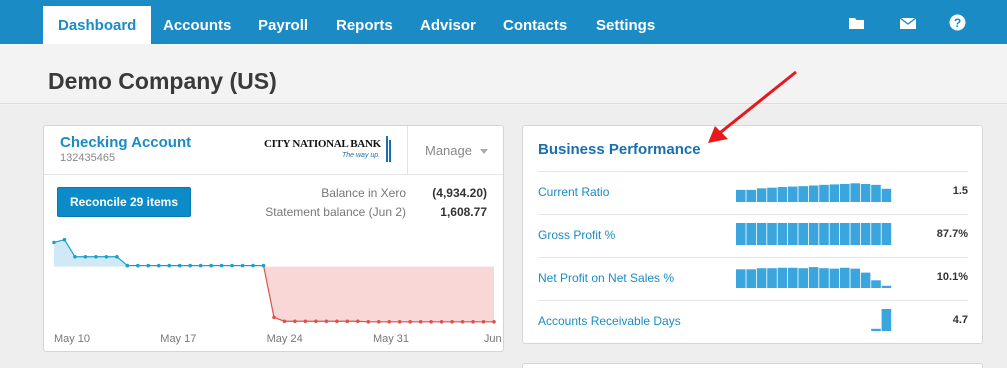 The height and width of the screenshot is (368, 1007). What do you see at coordinates (606, 278) in the screenshot?
I see `metric-label: Net Profit on Net Sales %` at bounding box center [606, 278].